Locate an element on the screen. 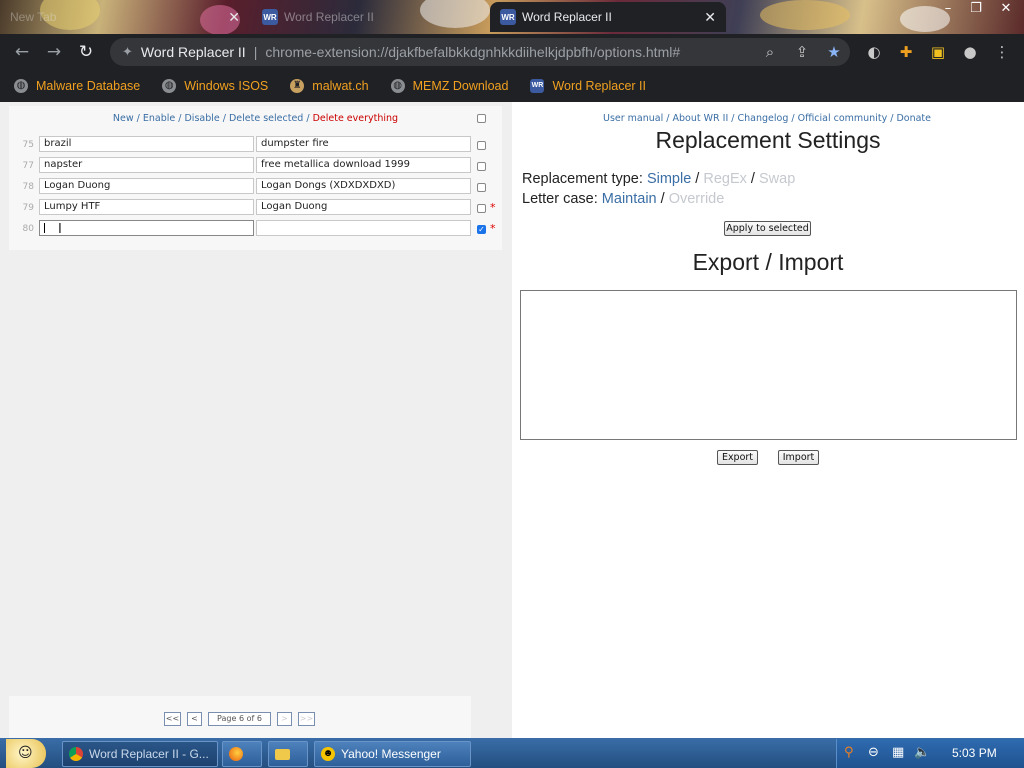 The height and width of the screenshot is (768, 1024). puzzle-icon: ✦ is located at coordinates (127, 51).